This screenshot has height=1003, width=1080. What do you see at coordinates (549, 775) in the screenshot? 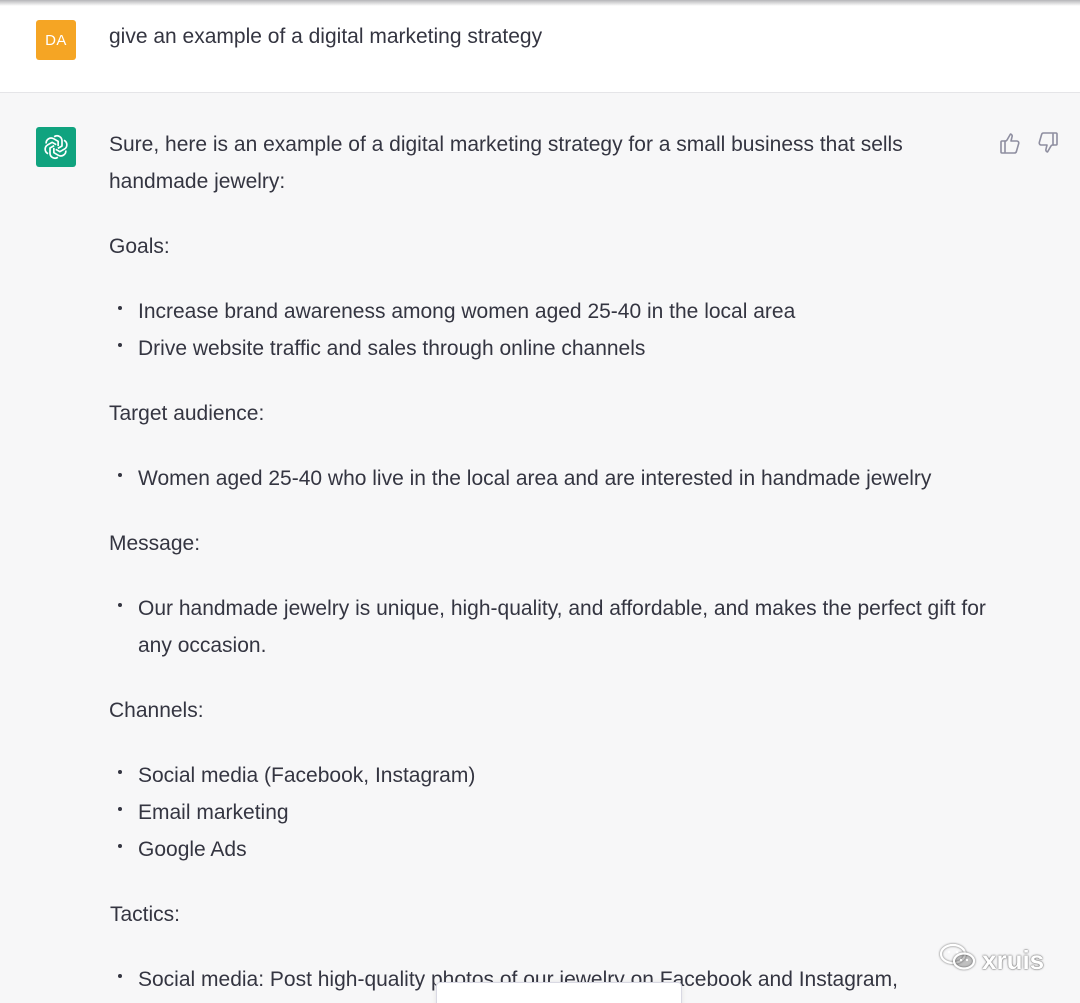
I see `list-item: Social media (Facebook, Instagram)` at bounding box center [549, 775].